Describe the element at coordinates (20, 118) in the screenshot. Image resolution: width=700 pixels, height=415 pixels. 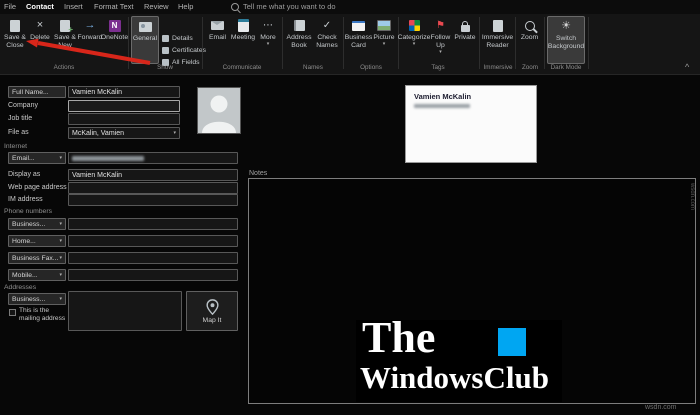
I see `job-title-label: Job title` at that location.